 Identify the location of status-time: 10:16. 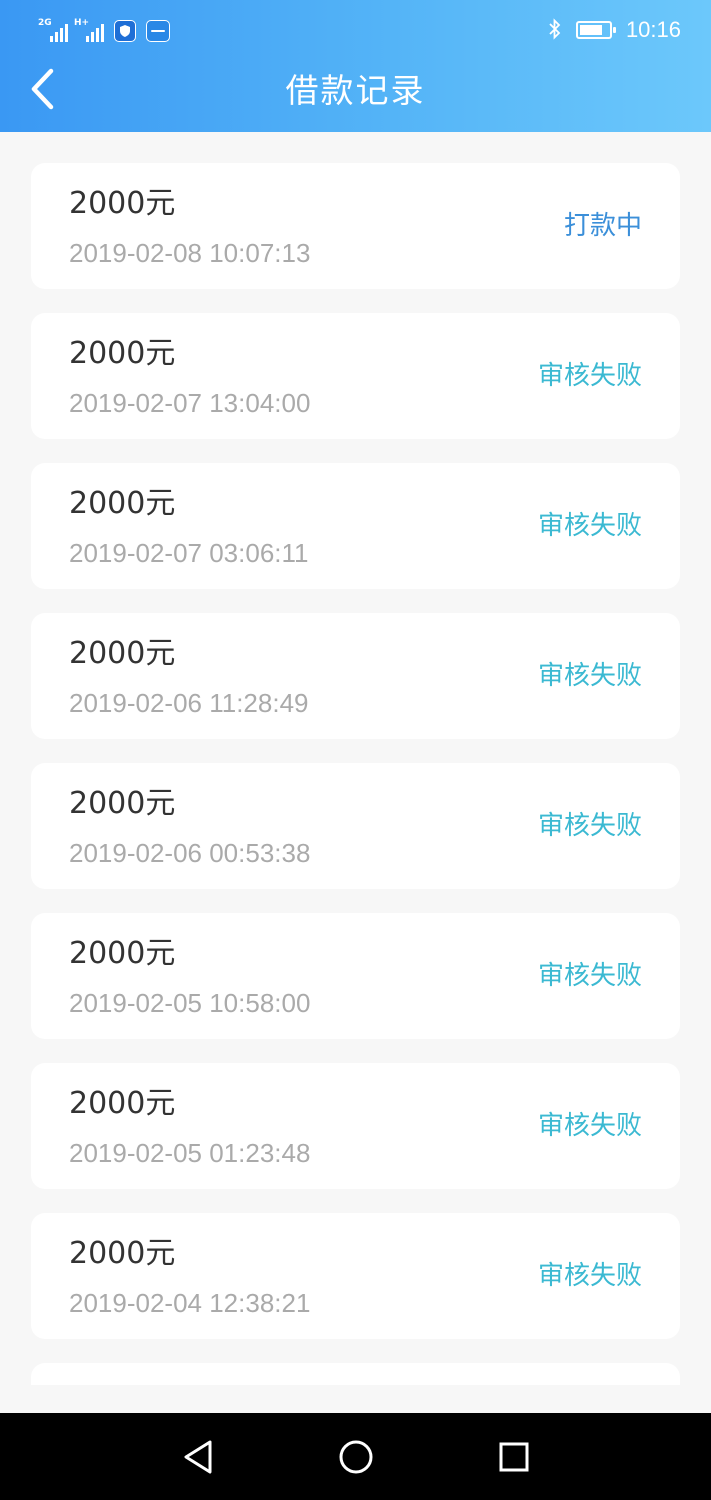
(653, 29).